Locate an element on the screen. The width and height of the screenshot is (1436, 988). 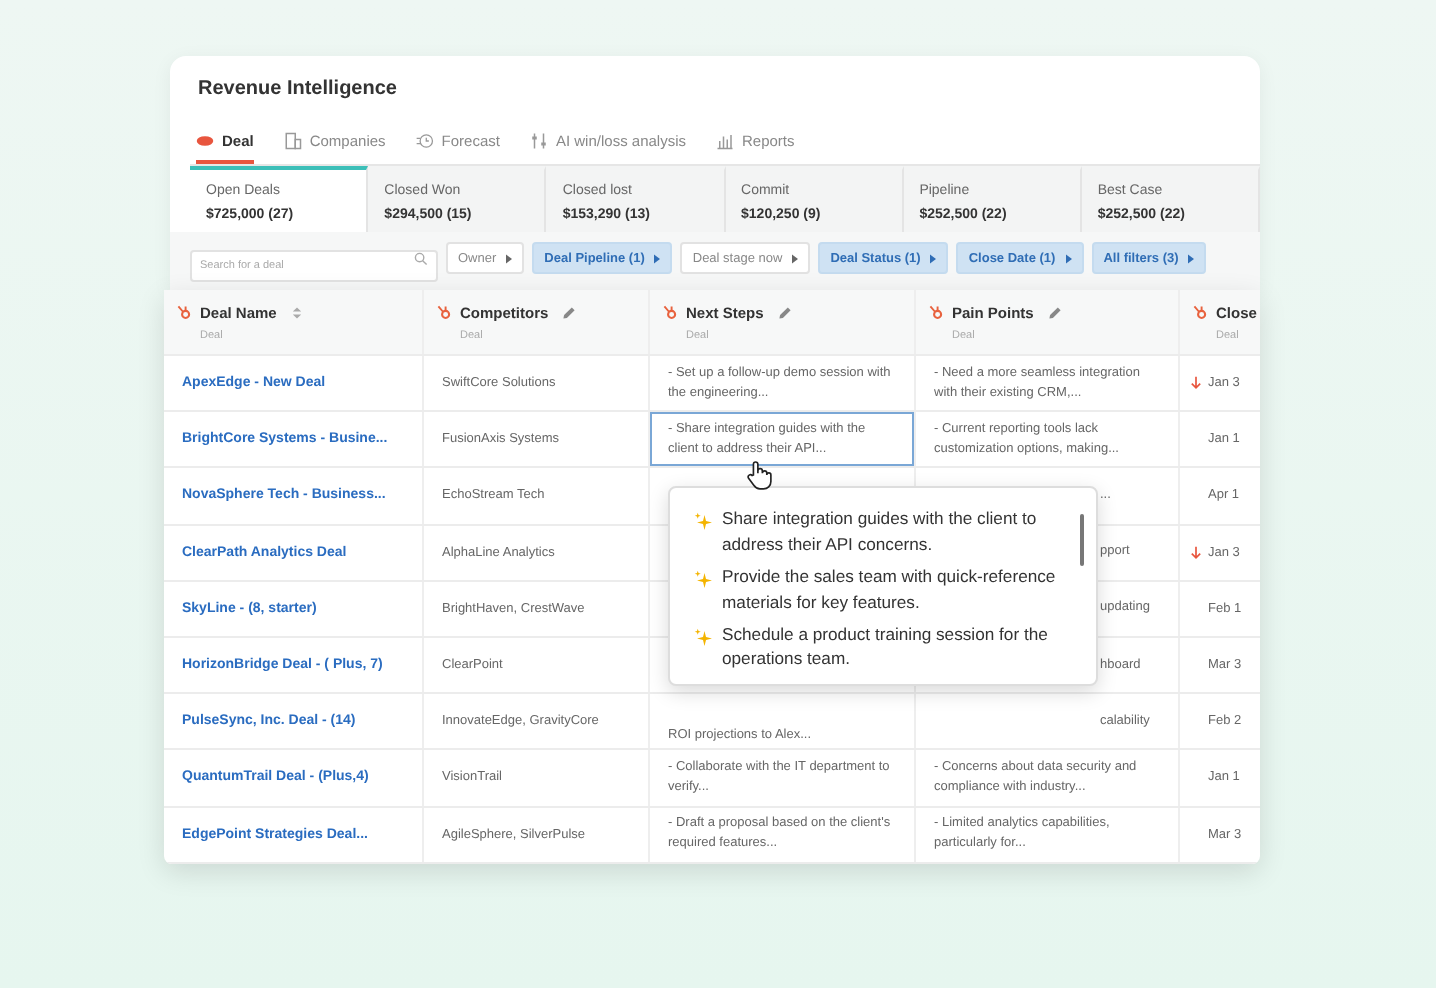
building-icon is located at coordinates (292, 140).